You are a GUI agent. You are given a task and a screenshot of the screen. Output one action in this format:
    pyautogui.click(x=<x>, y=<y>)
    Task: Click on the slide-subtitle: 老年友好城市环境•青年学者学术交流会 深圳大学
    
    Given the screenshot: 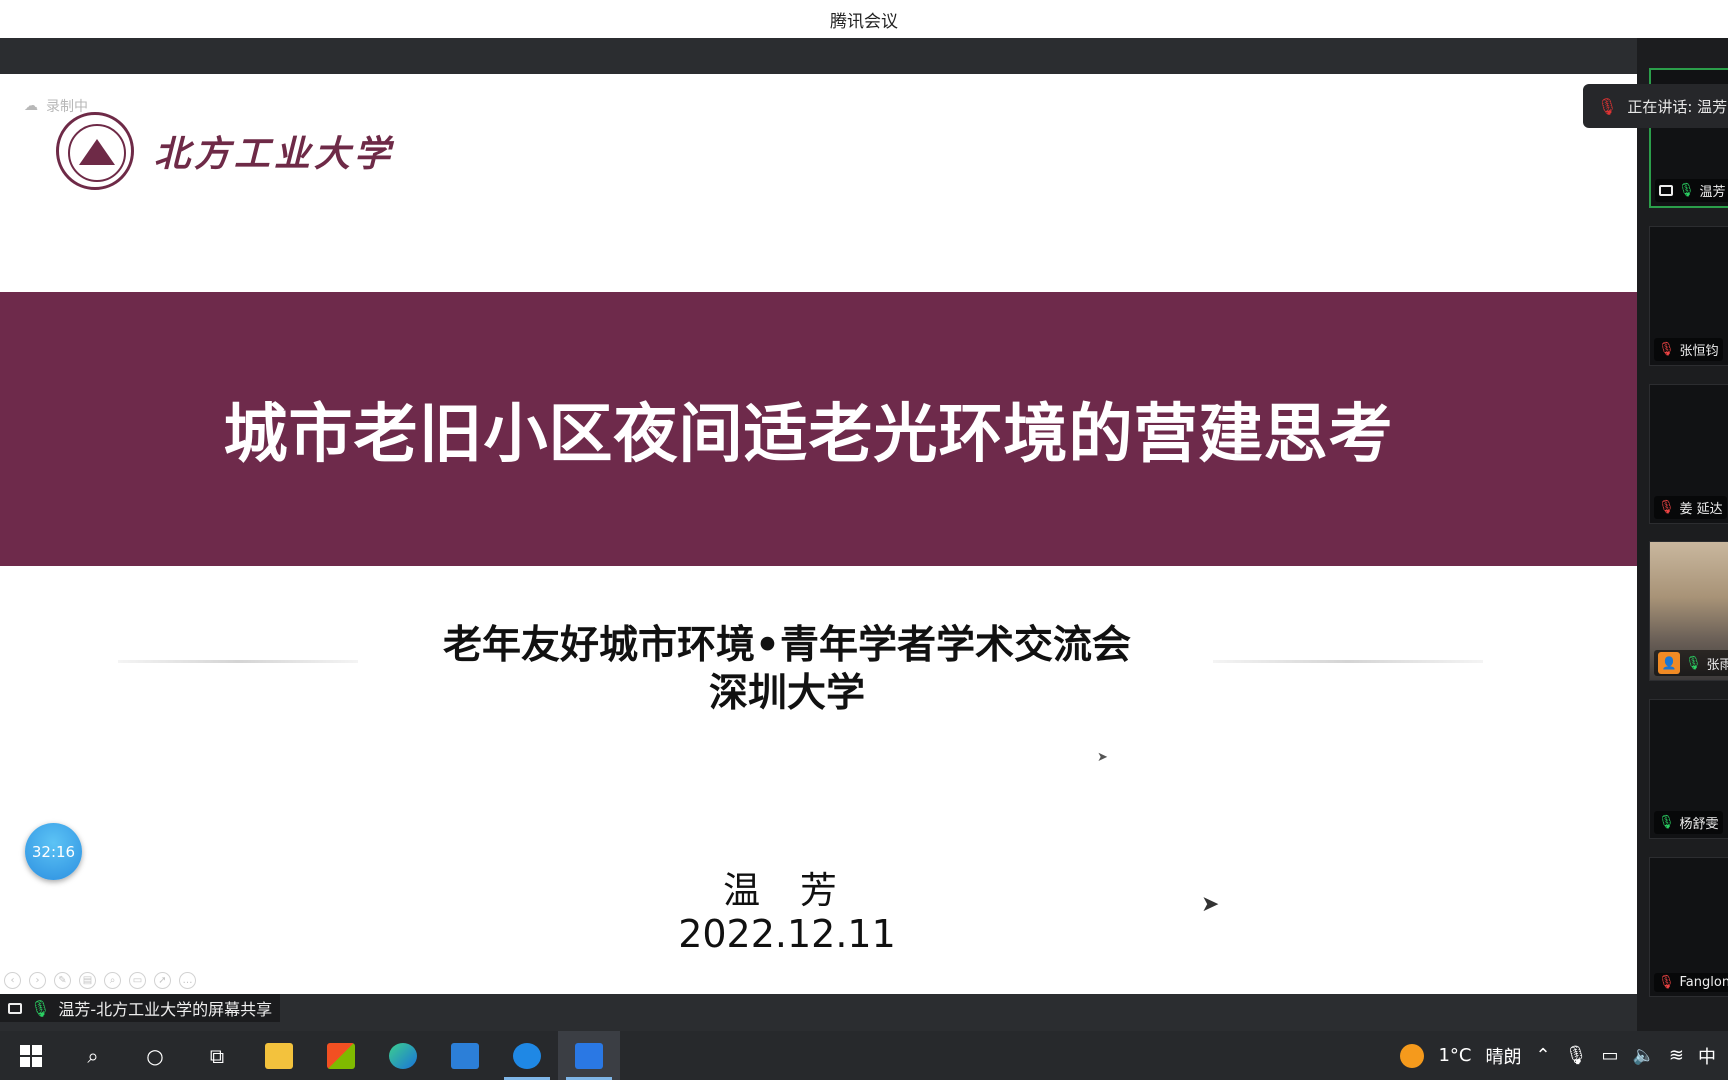 What is the action you would take?
    pyautogui.click(x=787, y=670)
    